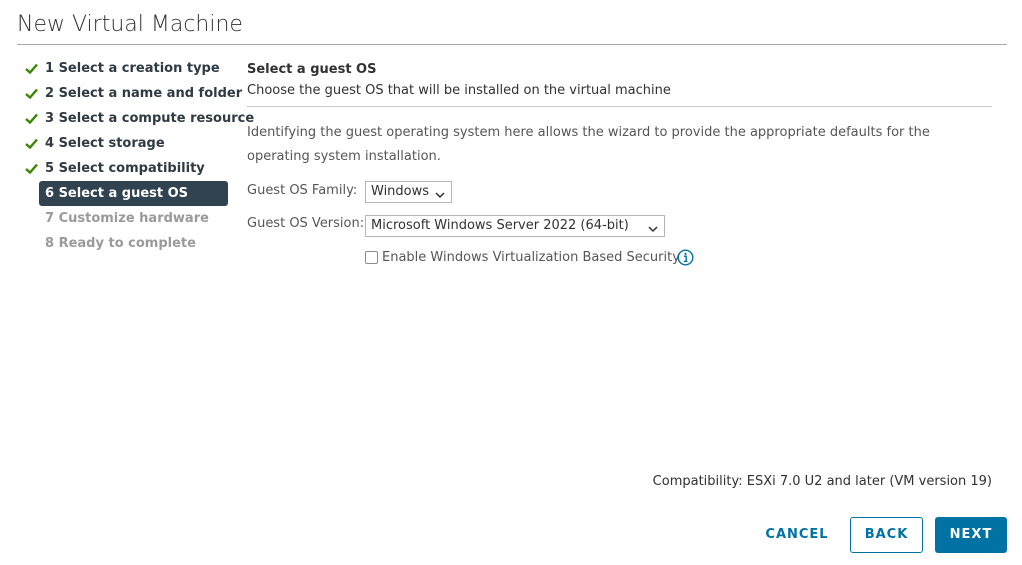 The image size is (1022, 565). Describe the element at coordinates (120, 243) in the screenshot. I see `step-label: 8 Ready to complete` at that location.